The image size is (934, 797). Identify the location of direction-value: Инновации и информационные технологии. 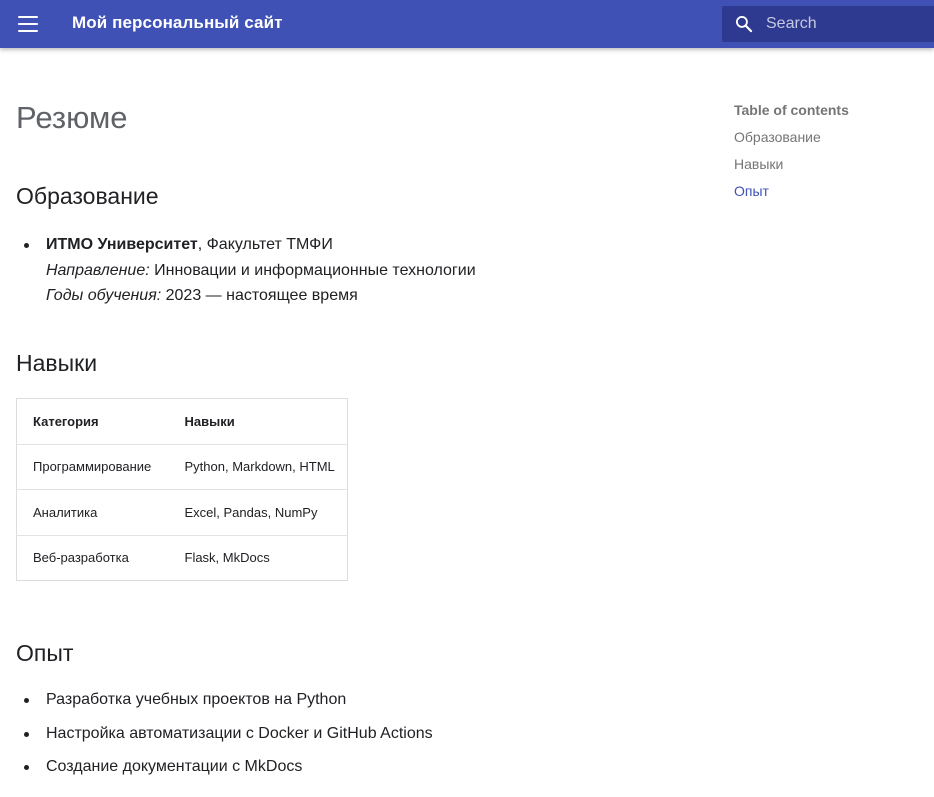
(312, 270).